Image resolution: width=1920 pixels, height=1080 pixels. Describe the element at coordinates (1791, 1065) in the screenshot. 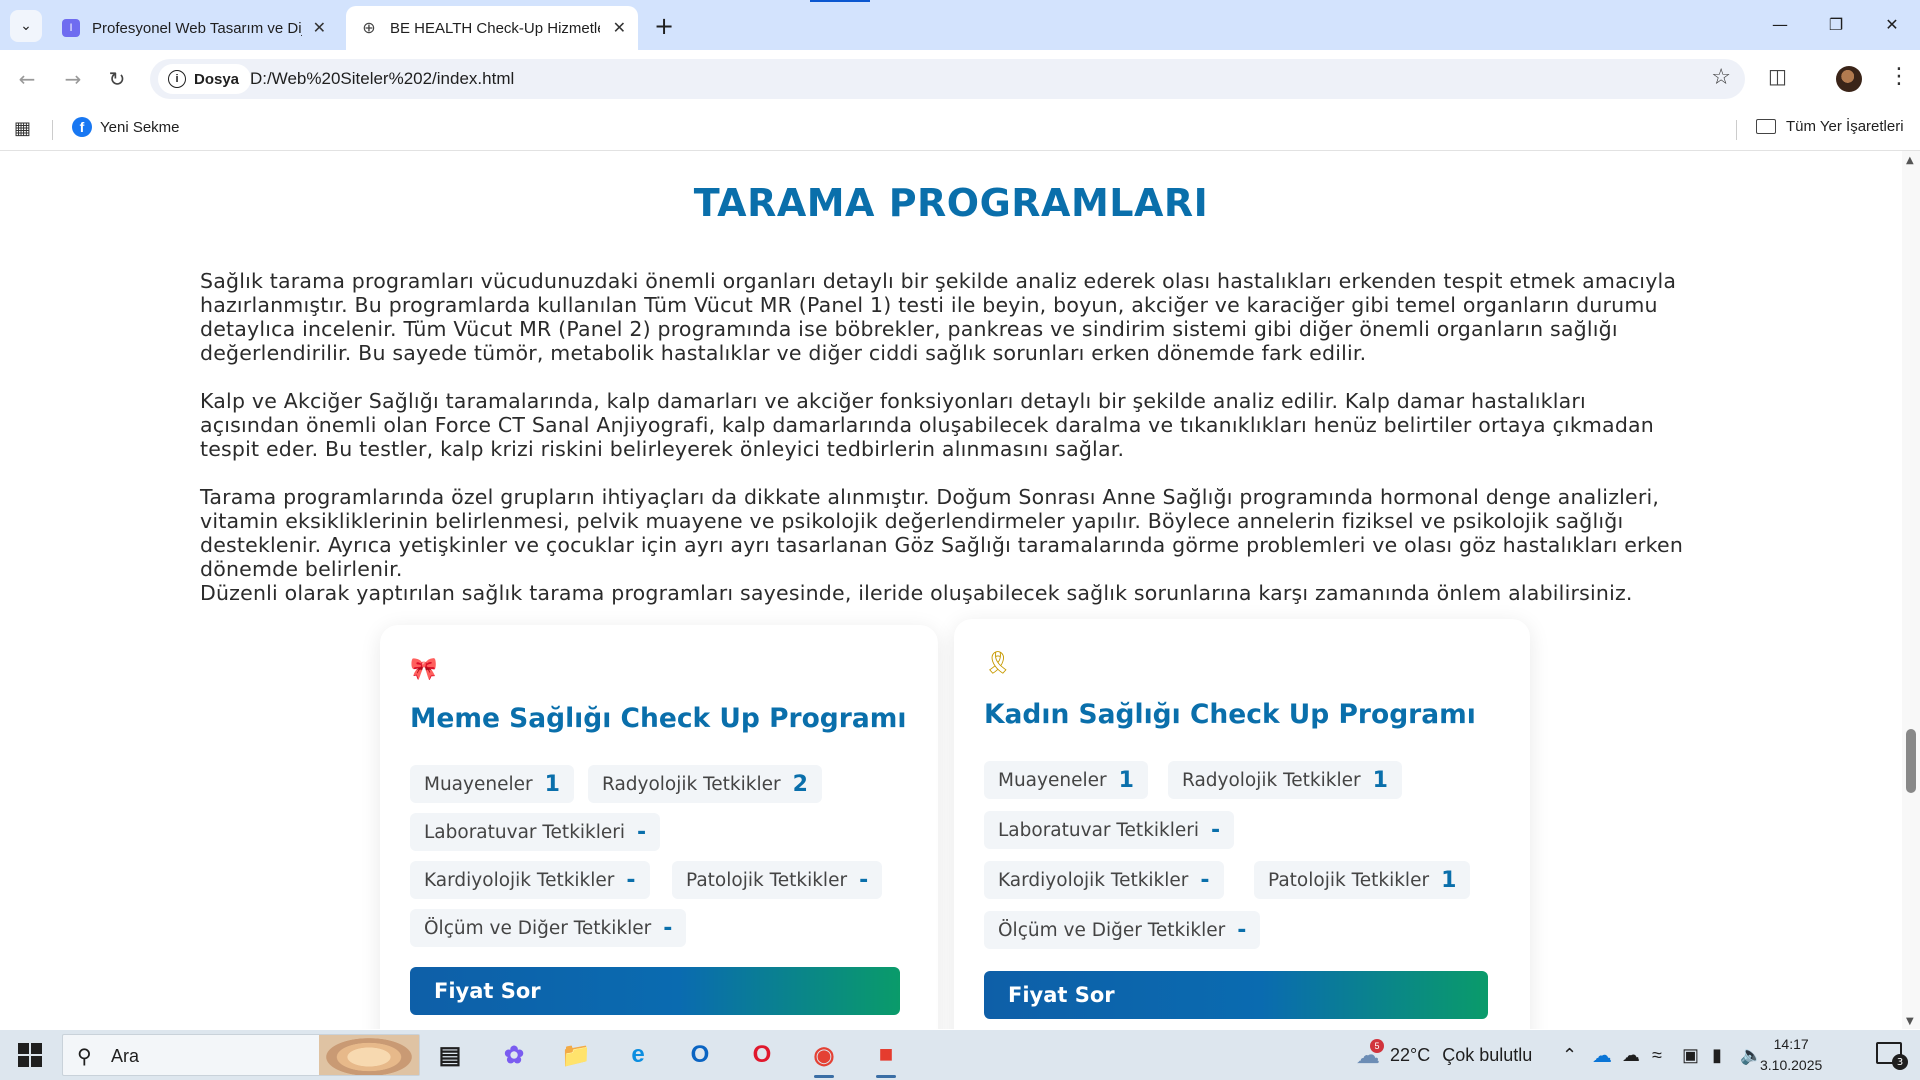

I see `clock-date: 3.10.2025` at that location.